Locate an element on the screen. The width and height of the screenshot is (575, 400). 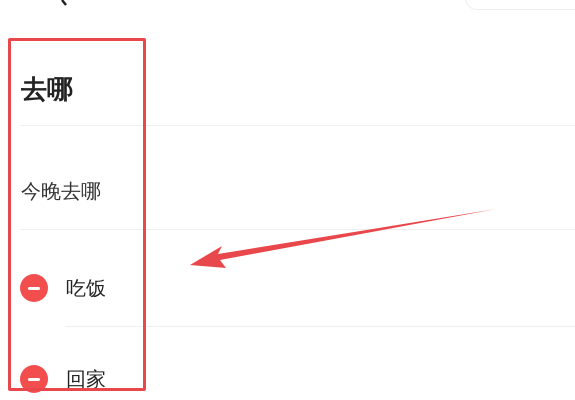
list-item-label: 回家 is located at coordinates (86, 379).